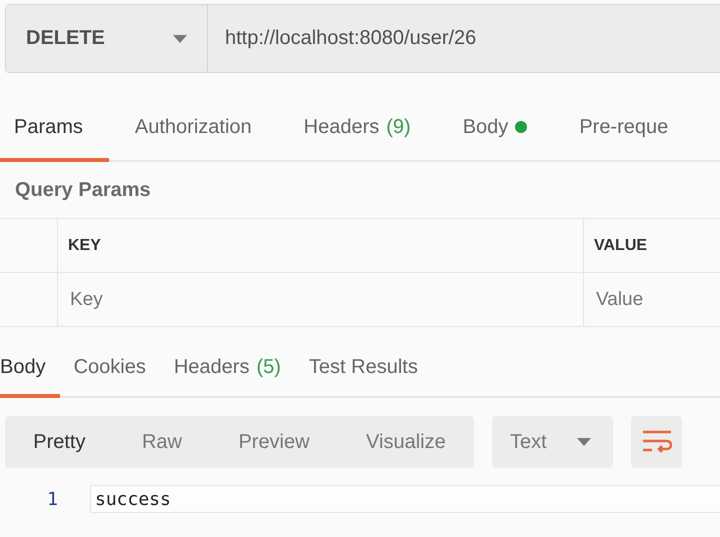 The width and height of the screenshot is (720, 537). Describe the element at coordinates (110, 369) in the screenshot. I see `response-tab: Cookies` at that location.